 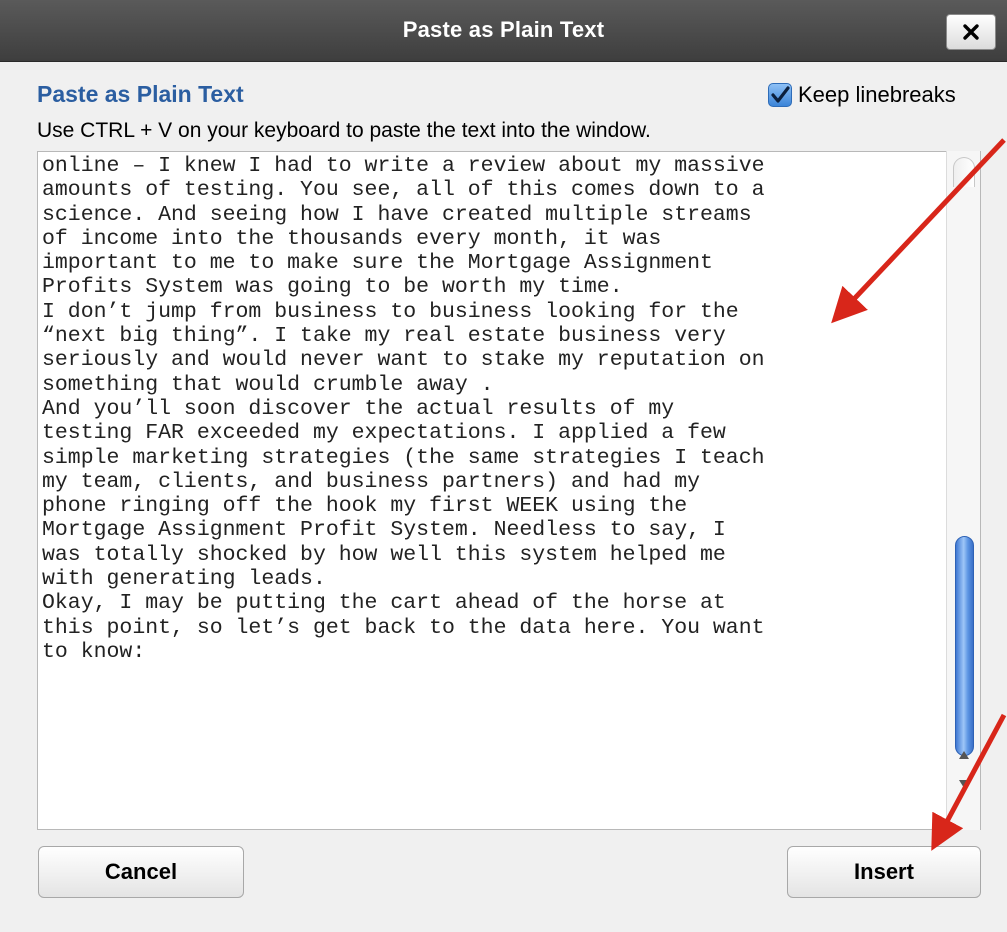 I want to click on window-title: Paste as Plain Text, so click(x=503, y=29).